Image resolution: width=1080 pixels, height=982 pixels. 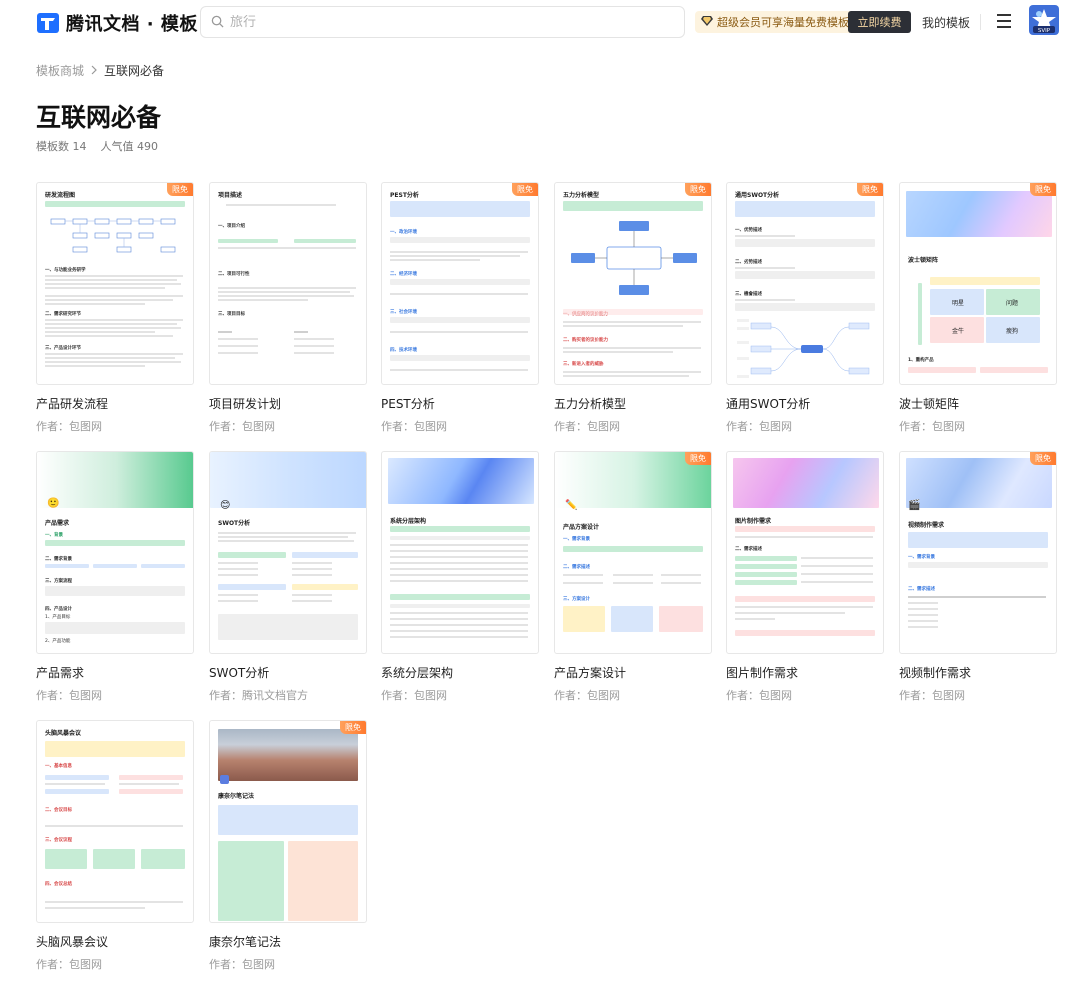 I want to click on pencil-icon: ✏️, so click(x=571, y=505).